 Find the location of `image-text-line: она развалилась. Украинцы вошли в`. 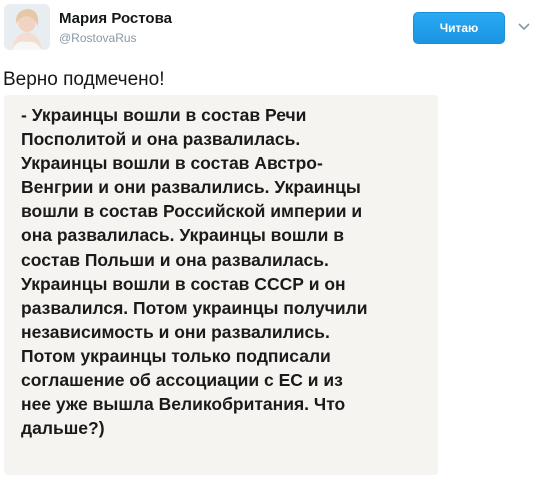

image-text-line: она развалилась. Украинцы вошли в is located at coordinates (182, 235).